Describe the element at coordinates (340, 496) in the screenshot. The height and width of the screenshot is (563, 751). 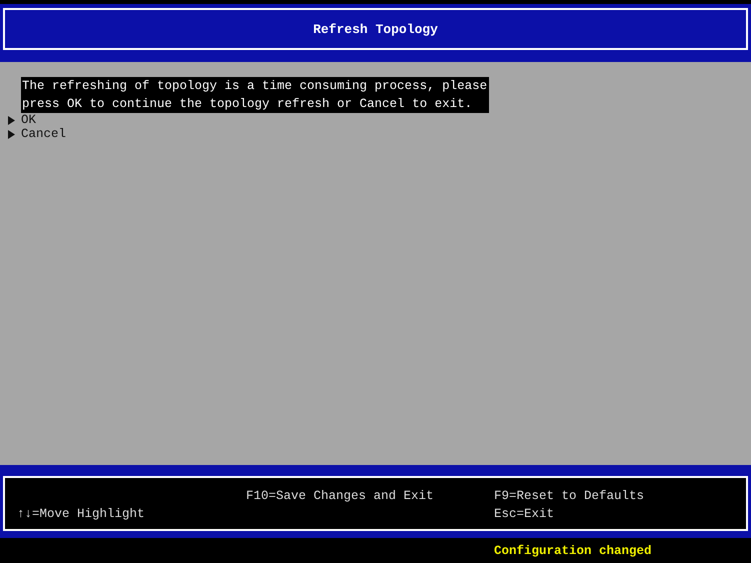
I see `key-hint: F10=Save Changes and Exit` at that location.